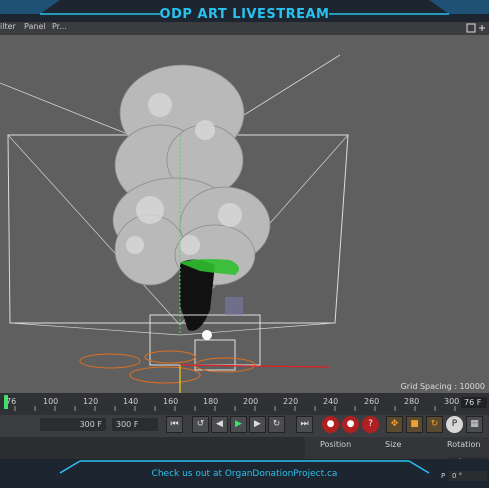  Describe the element at coordinates (474, 424) in the screenshot. I see `grid-key-icon: ▦` at that location.